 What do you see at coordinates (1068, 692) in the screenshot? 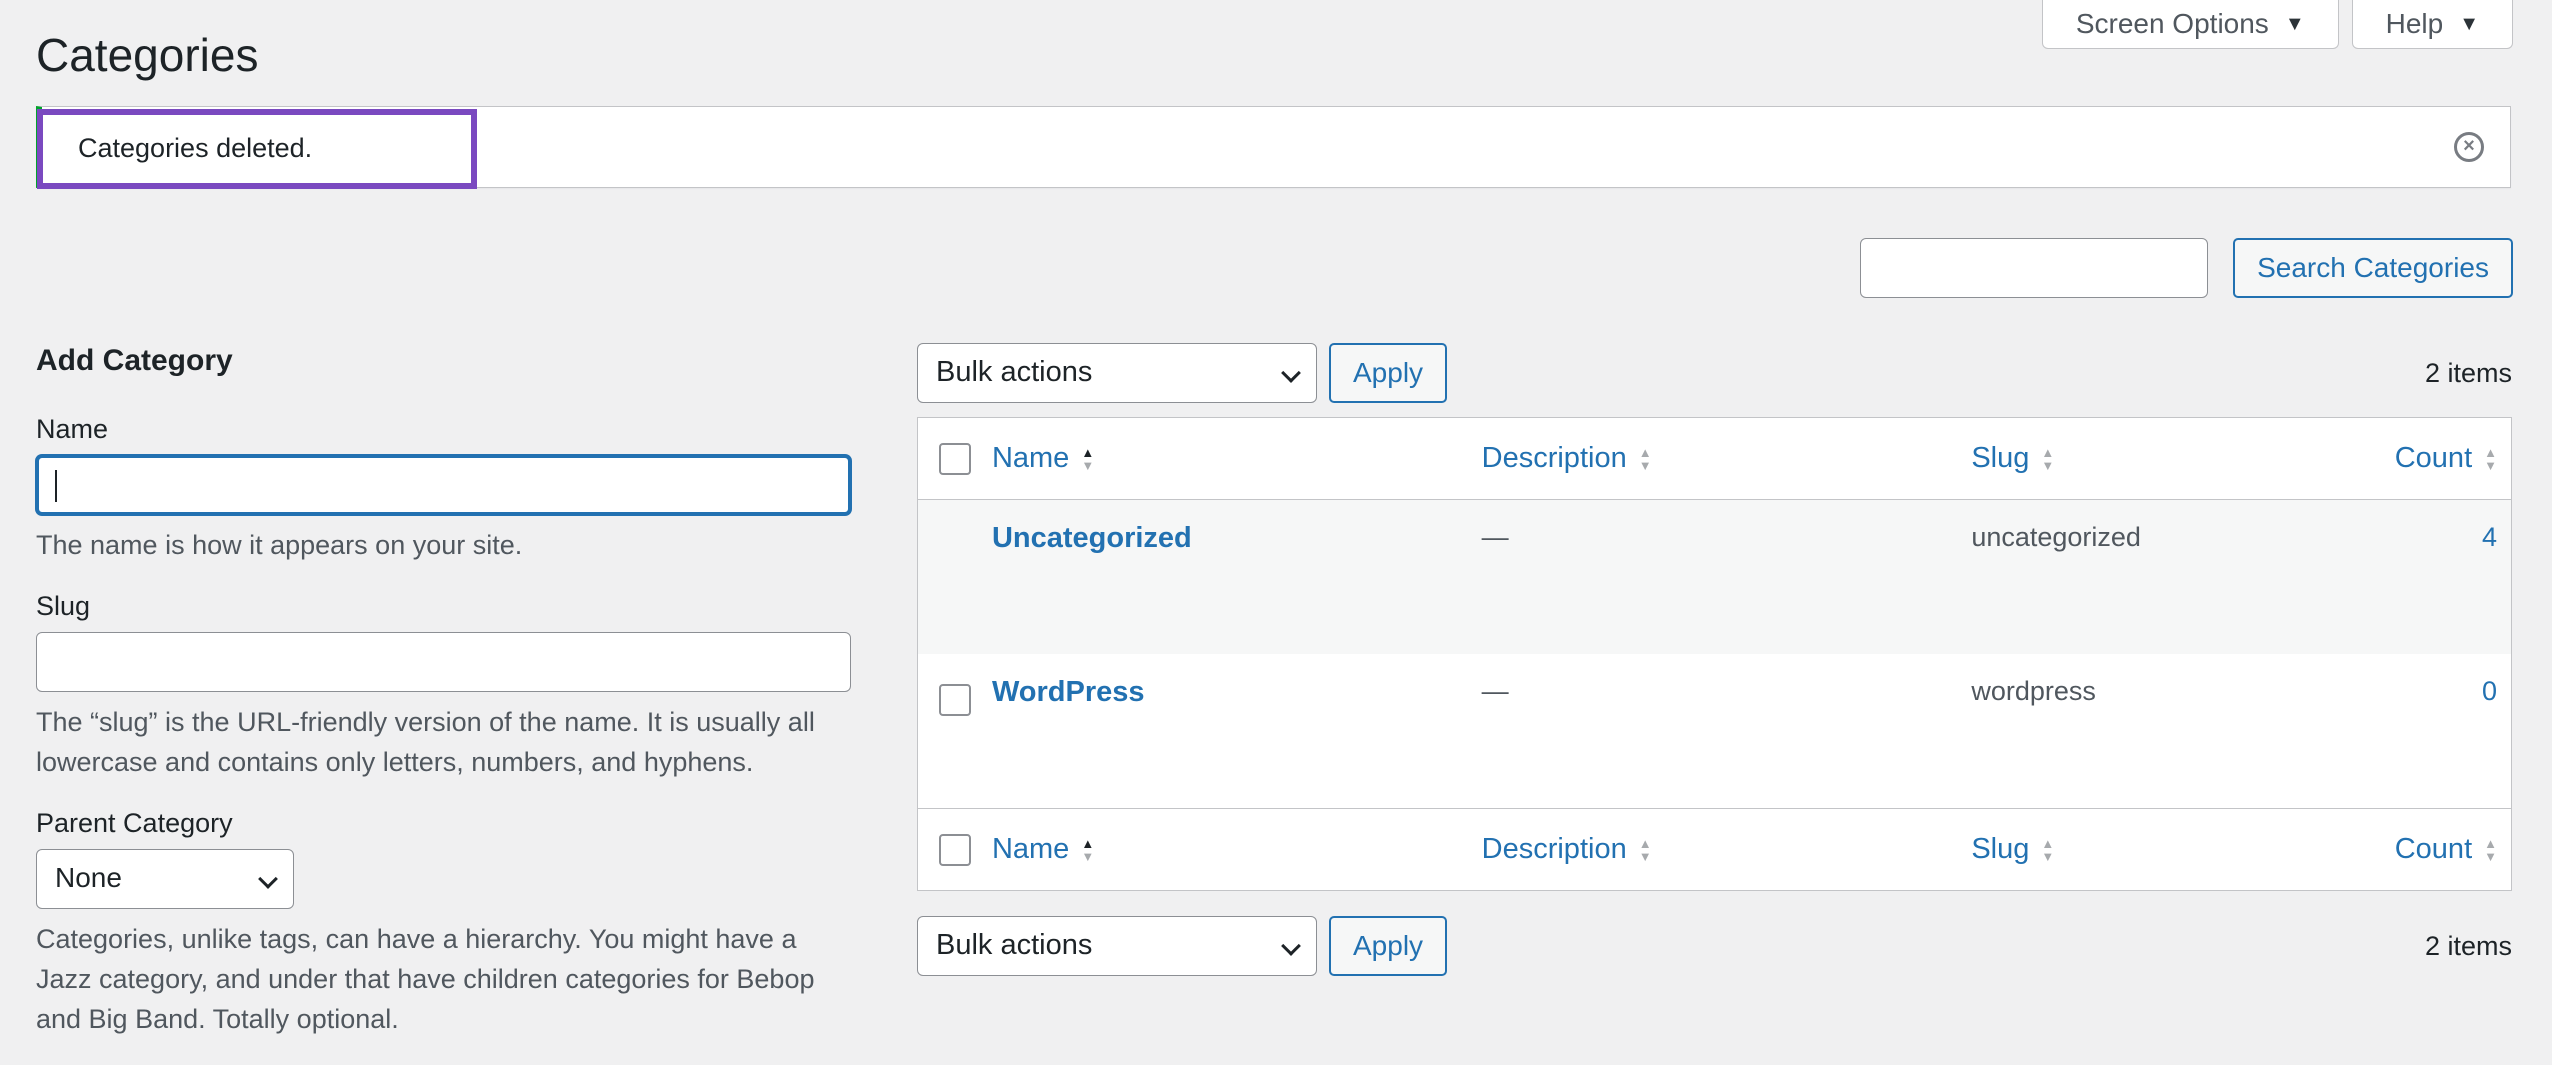
I see `category-name-link: WordPress` at bounding box center [1068, 692].